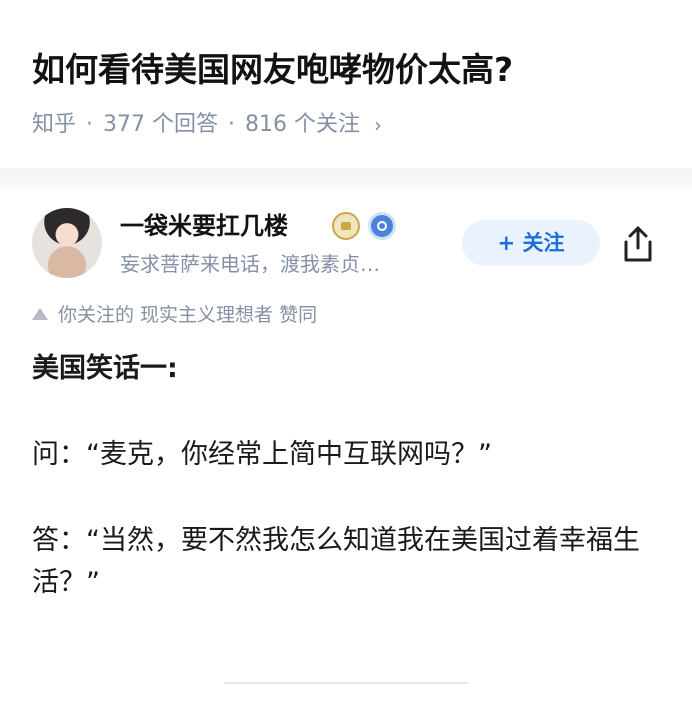 The height and width of the screenshot is (715, 692). What do you see at coordinates (204, 226) in the screenshot?
I see `author-name: 一袋米要扛几楼` at bounding box center [204, 226].